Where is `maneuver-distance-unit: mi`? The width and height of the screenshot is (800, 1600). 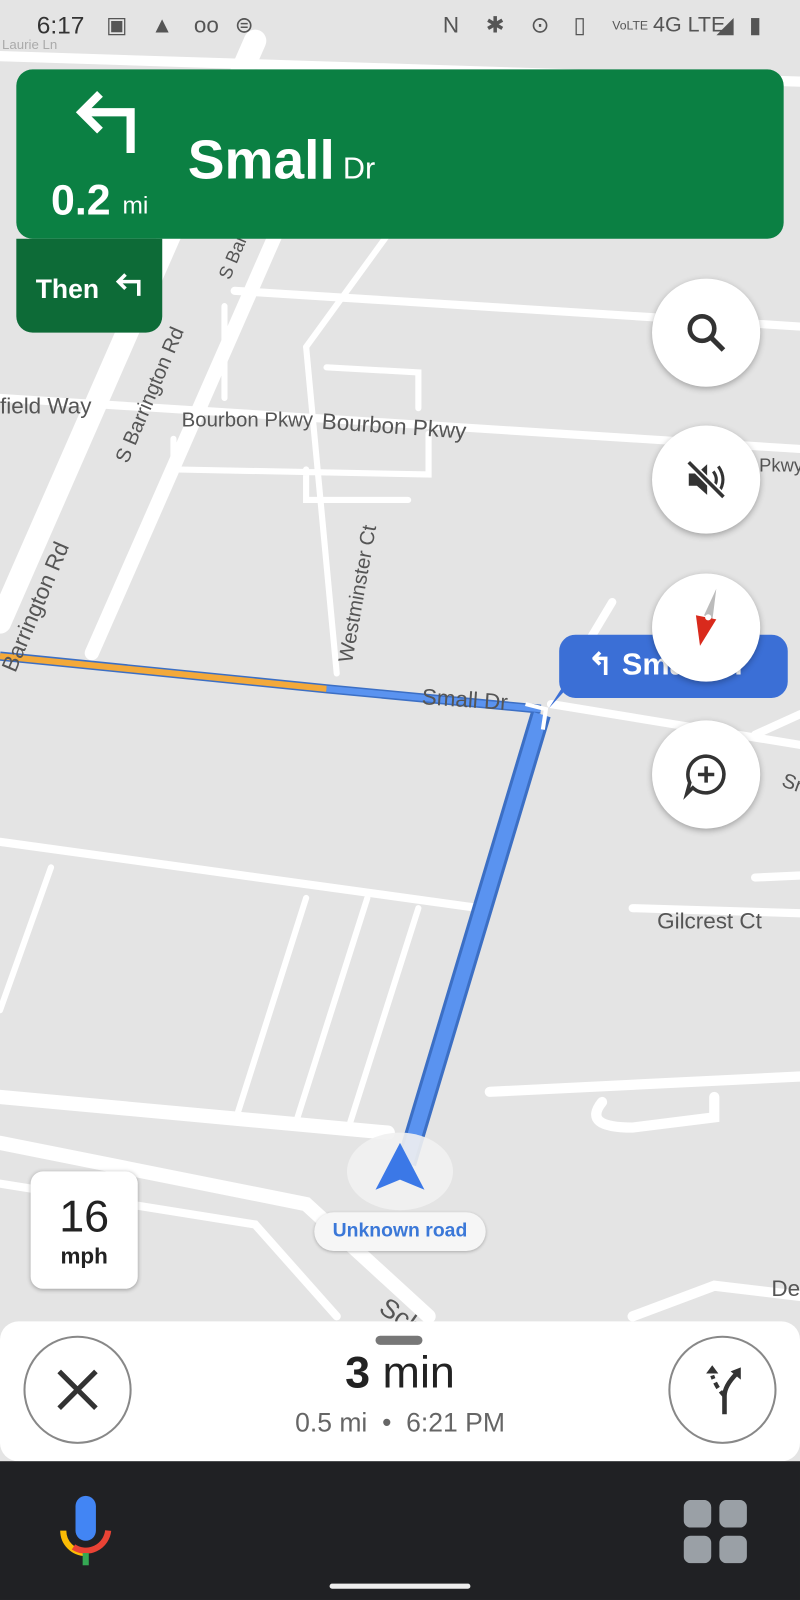 maneuver-distance-unit: mi is located at coordinates (135, 205).